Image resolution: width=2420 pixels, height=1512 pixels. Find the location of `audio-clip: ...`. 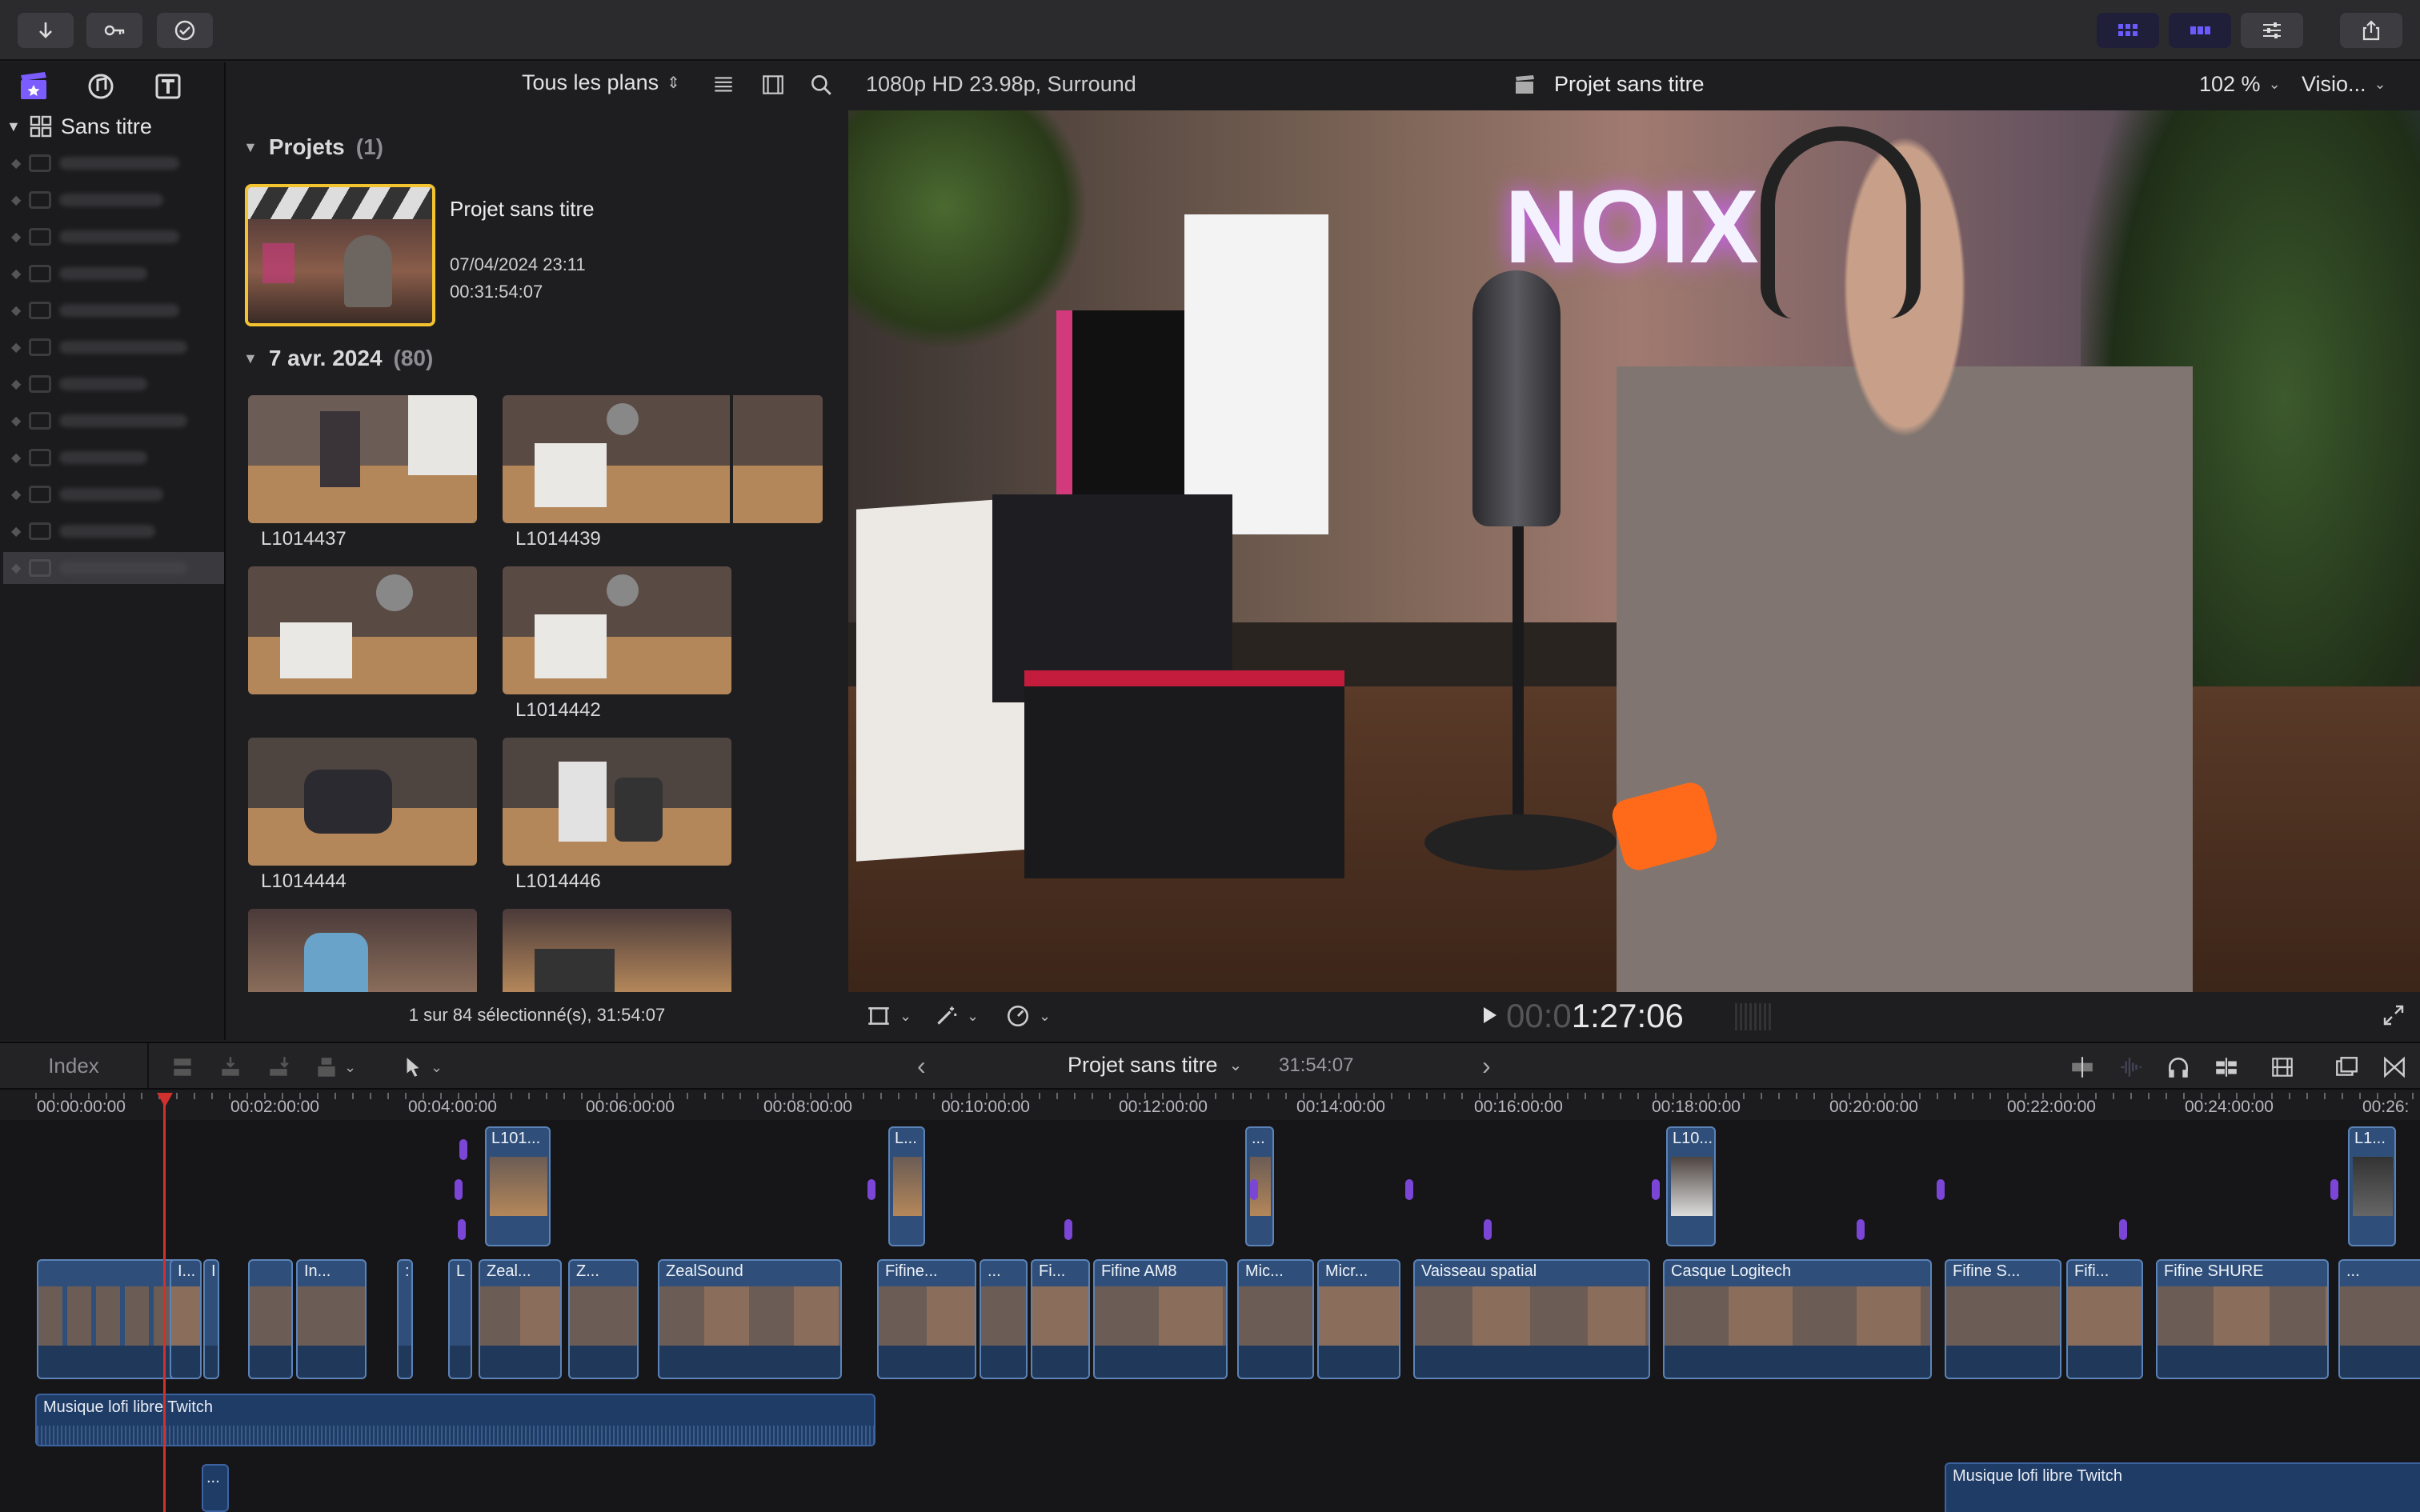

audio-clip: ... is located at coordinates (215, 1488).